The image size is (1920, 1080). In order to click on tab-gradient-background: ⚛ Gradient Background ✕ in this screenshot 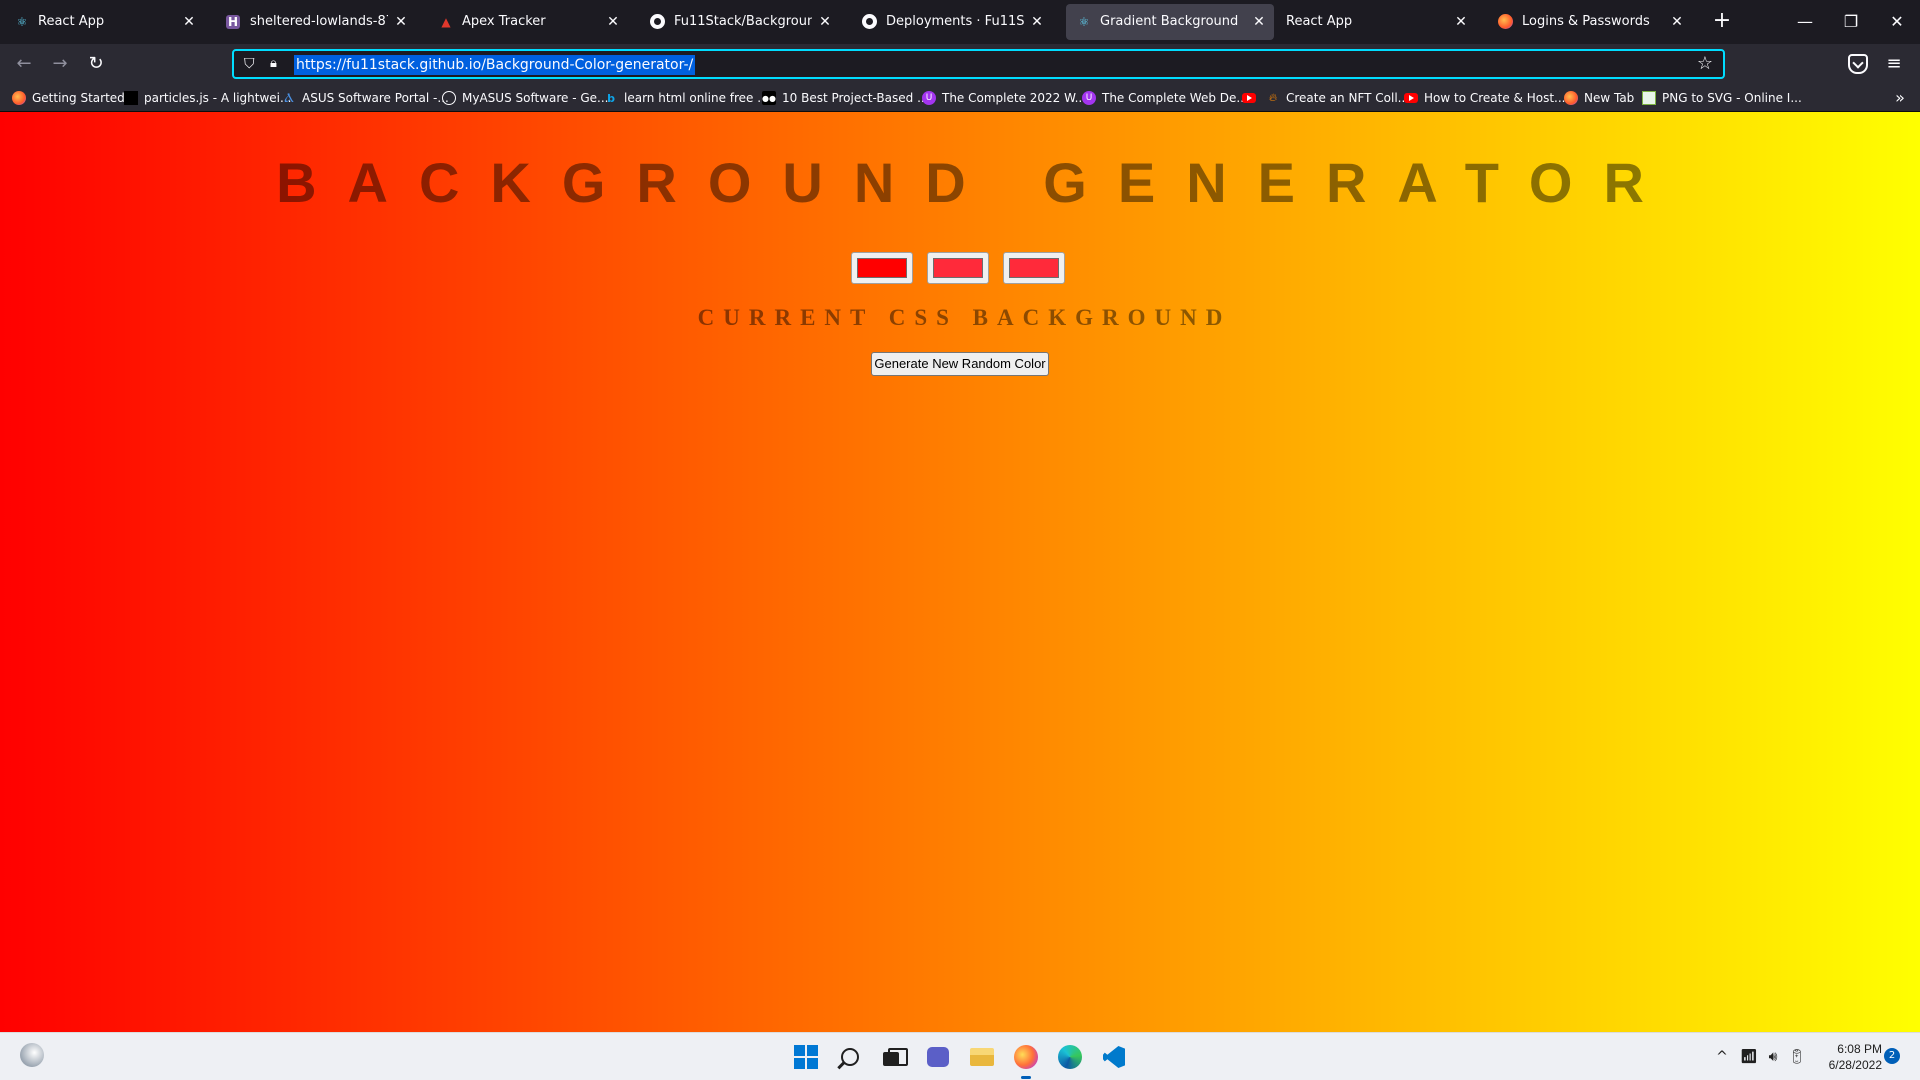, I will do `click(1170, 22)`.